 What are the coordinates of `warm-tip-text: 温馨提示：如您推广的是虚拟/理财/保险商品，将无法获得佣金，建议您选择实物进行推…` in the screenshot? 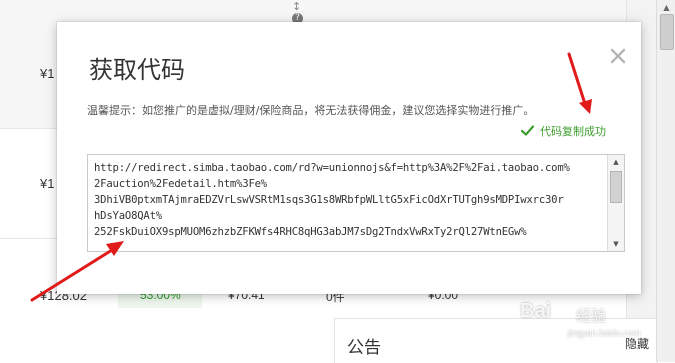 It's located at (311, 110).